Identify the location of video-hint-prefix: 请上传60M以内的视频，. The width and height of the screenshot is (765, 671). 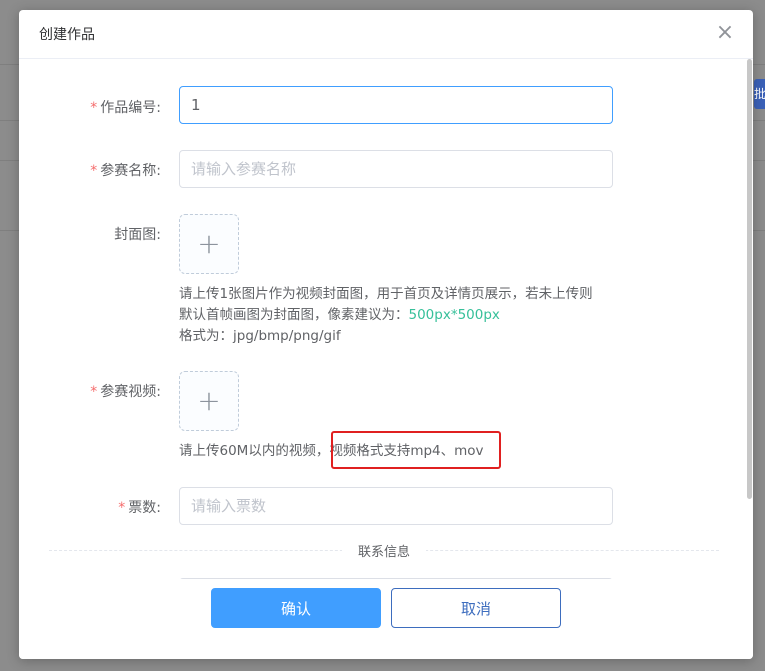
(254, 451).